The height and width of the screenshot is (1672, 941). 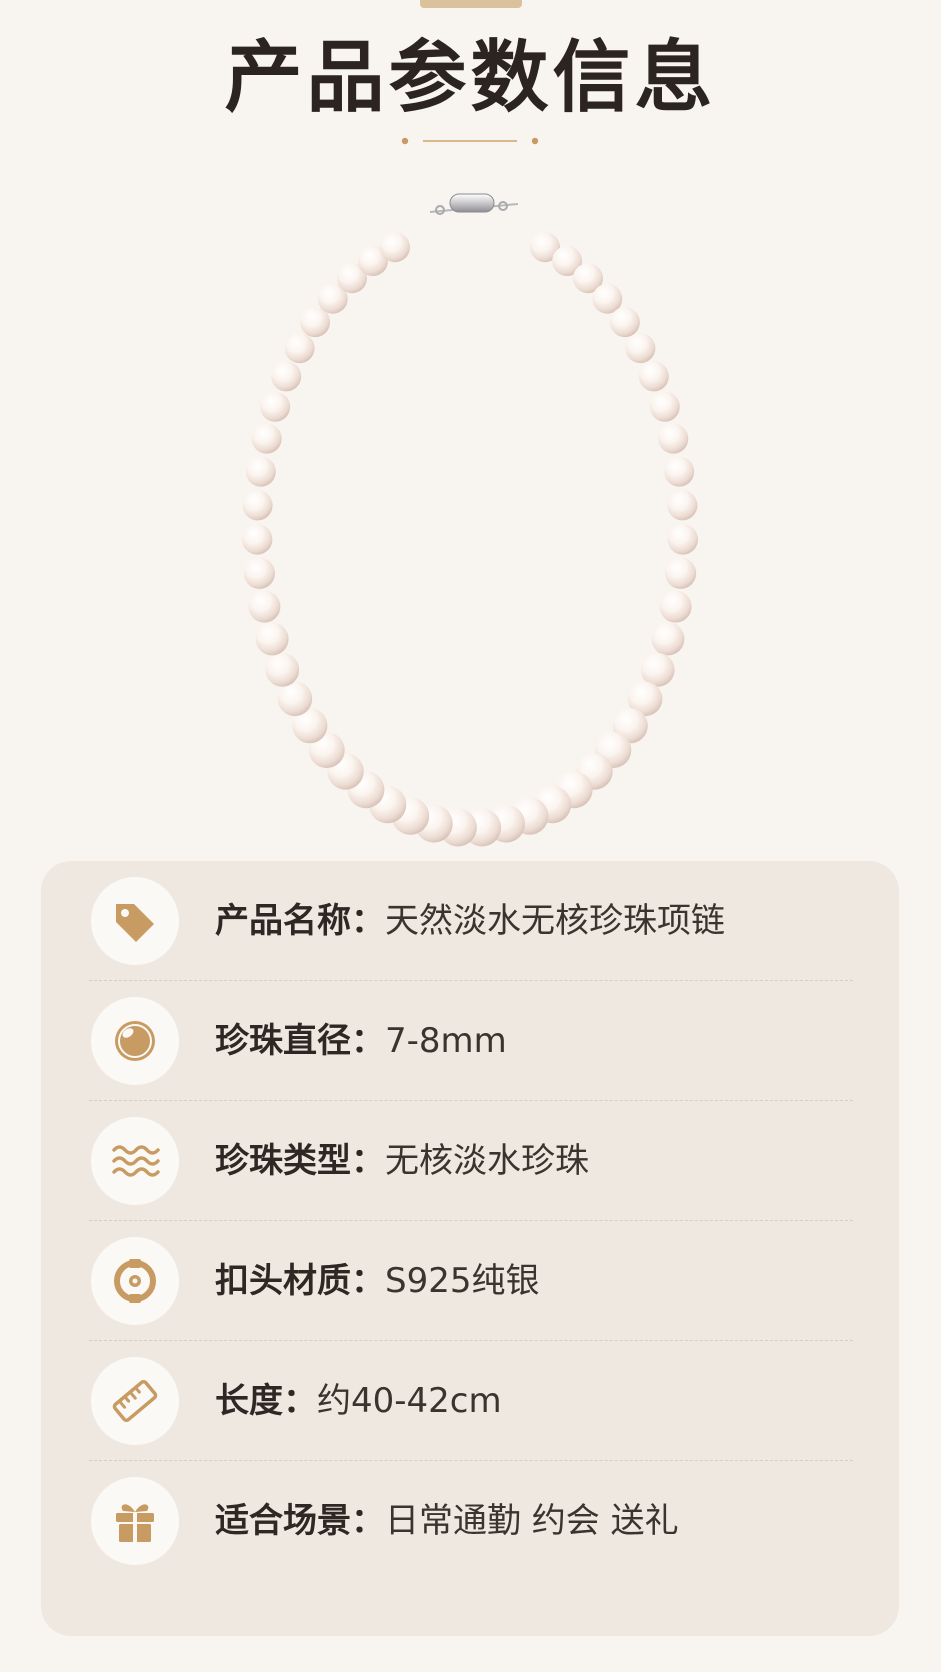 What do you see at coordinates (462, 1281) in the screenshot?
I see `spec-value: S925纯银` at bounding box center [462, 1281].